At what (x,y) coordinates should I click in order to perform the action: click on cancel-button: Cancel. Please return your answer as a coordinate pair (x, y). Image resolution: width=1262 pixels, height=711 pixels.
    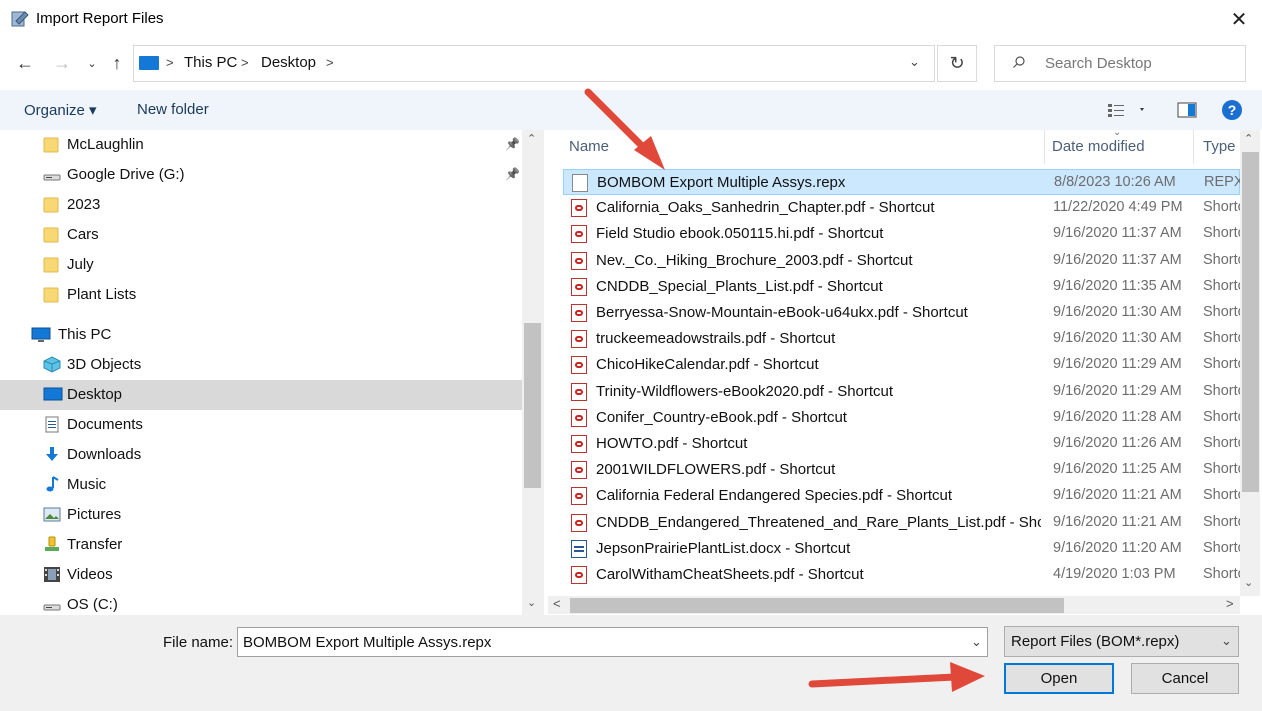
    Looking at the image, I should click on (1185, 678).